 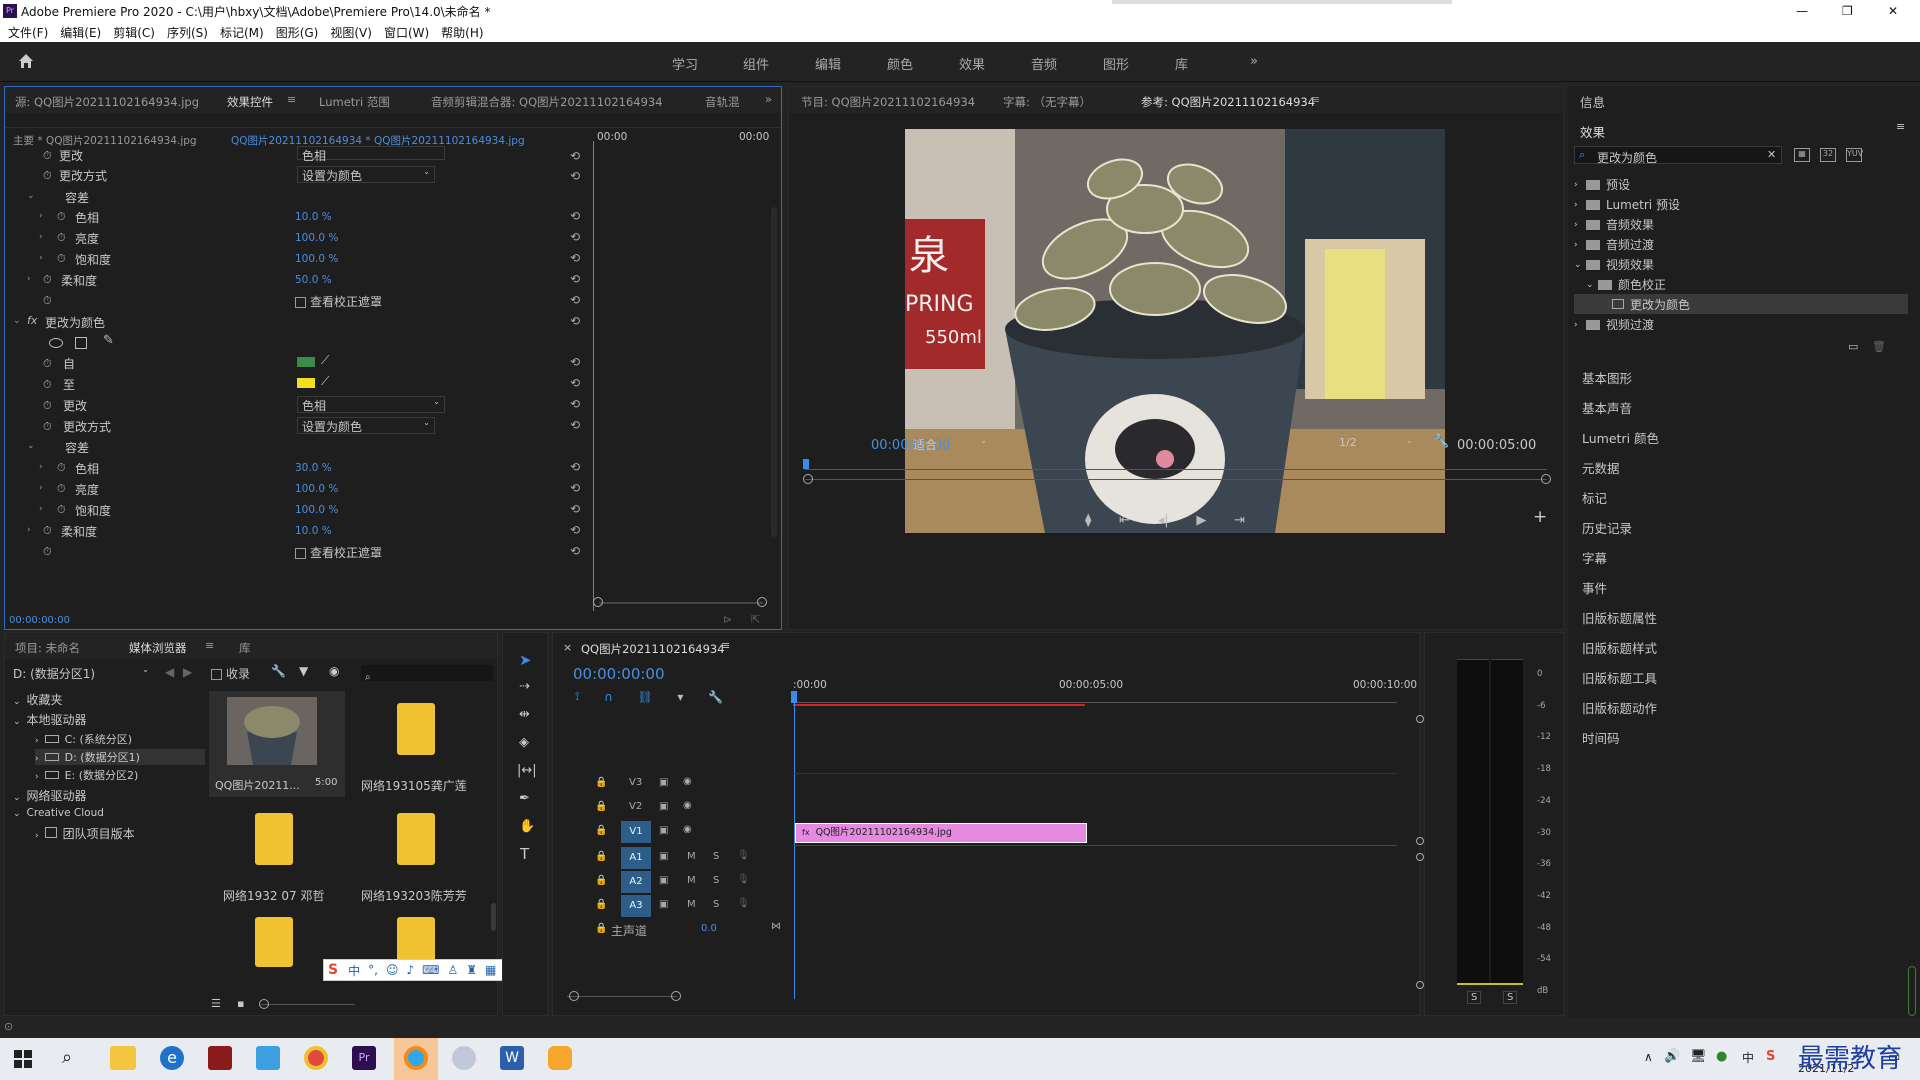 What do you see at coordinates (524, 742) in the screenshot?
I see `razor-tool-icon: ◈` at bounding box center [524, 742].